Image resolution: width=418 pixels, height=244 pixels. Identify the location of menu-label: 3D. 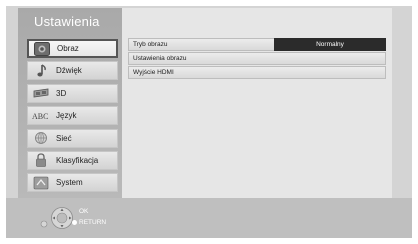
(61, 93).